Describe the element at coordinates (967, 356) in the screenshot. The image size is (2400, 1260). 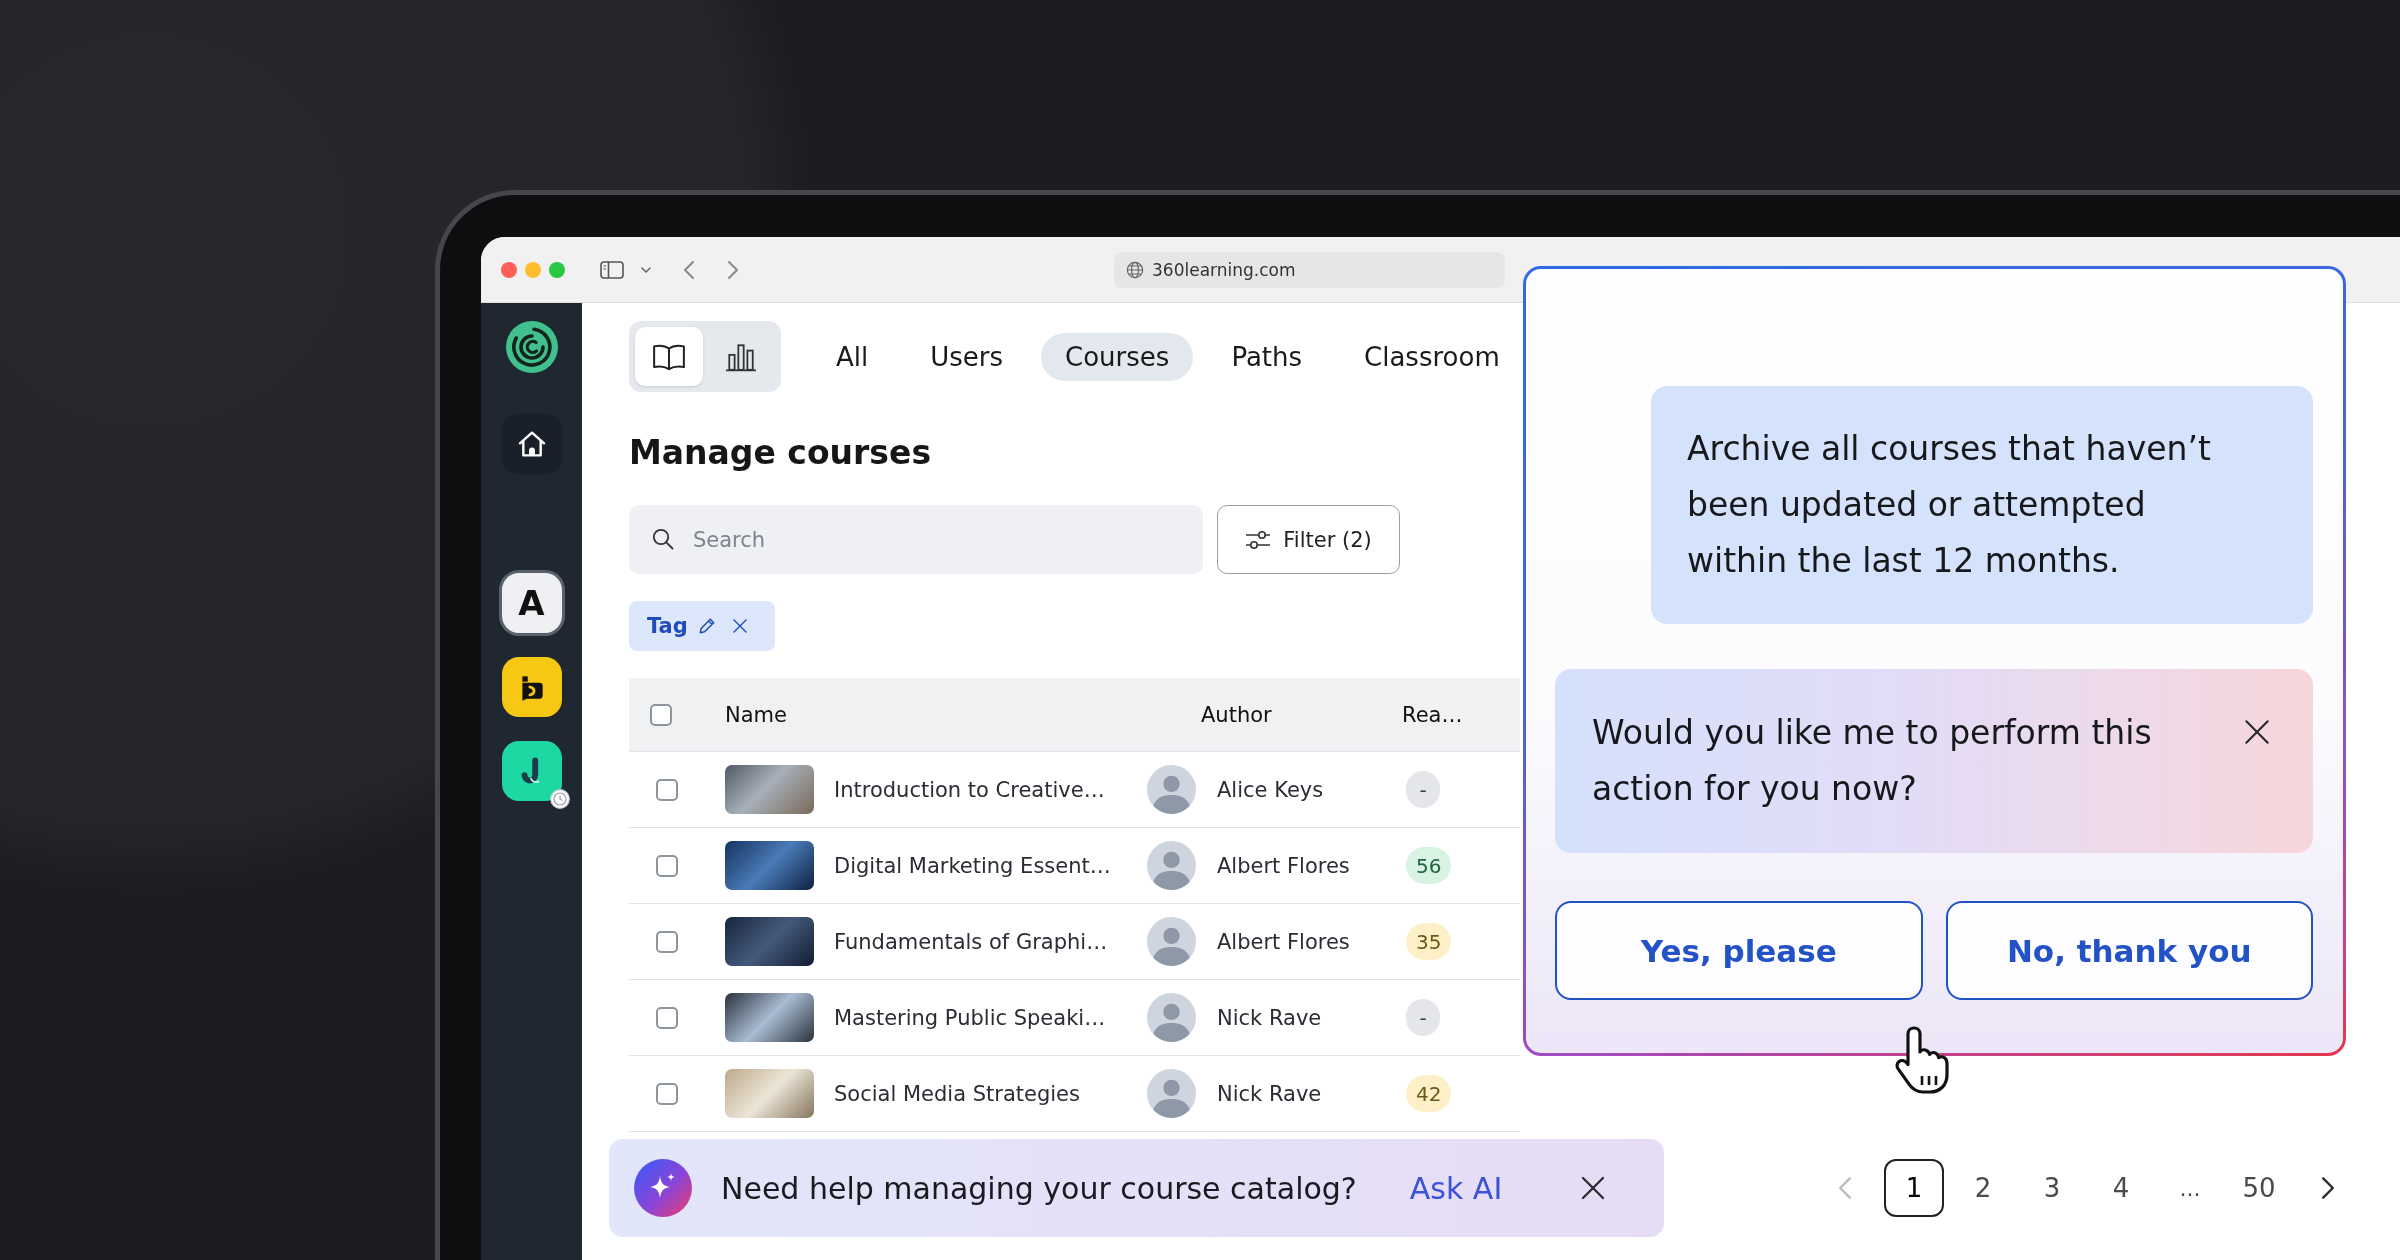
I see `nav-tab: Users` at that location.